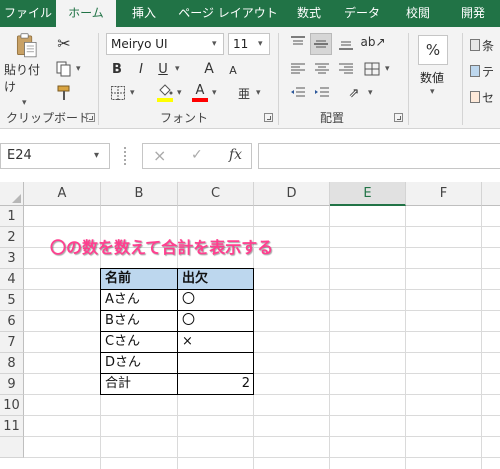  What do you see at coordinates (233, 70) in the screenshot?
I see `shrink-font-button: A` at bounding box center [233, 70].